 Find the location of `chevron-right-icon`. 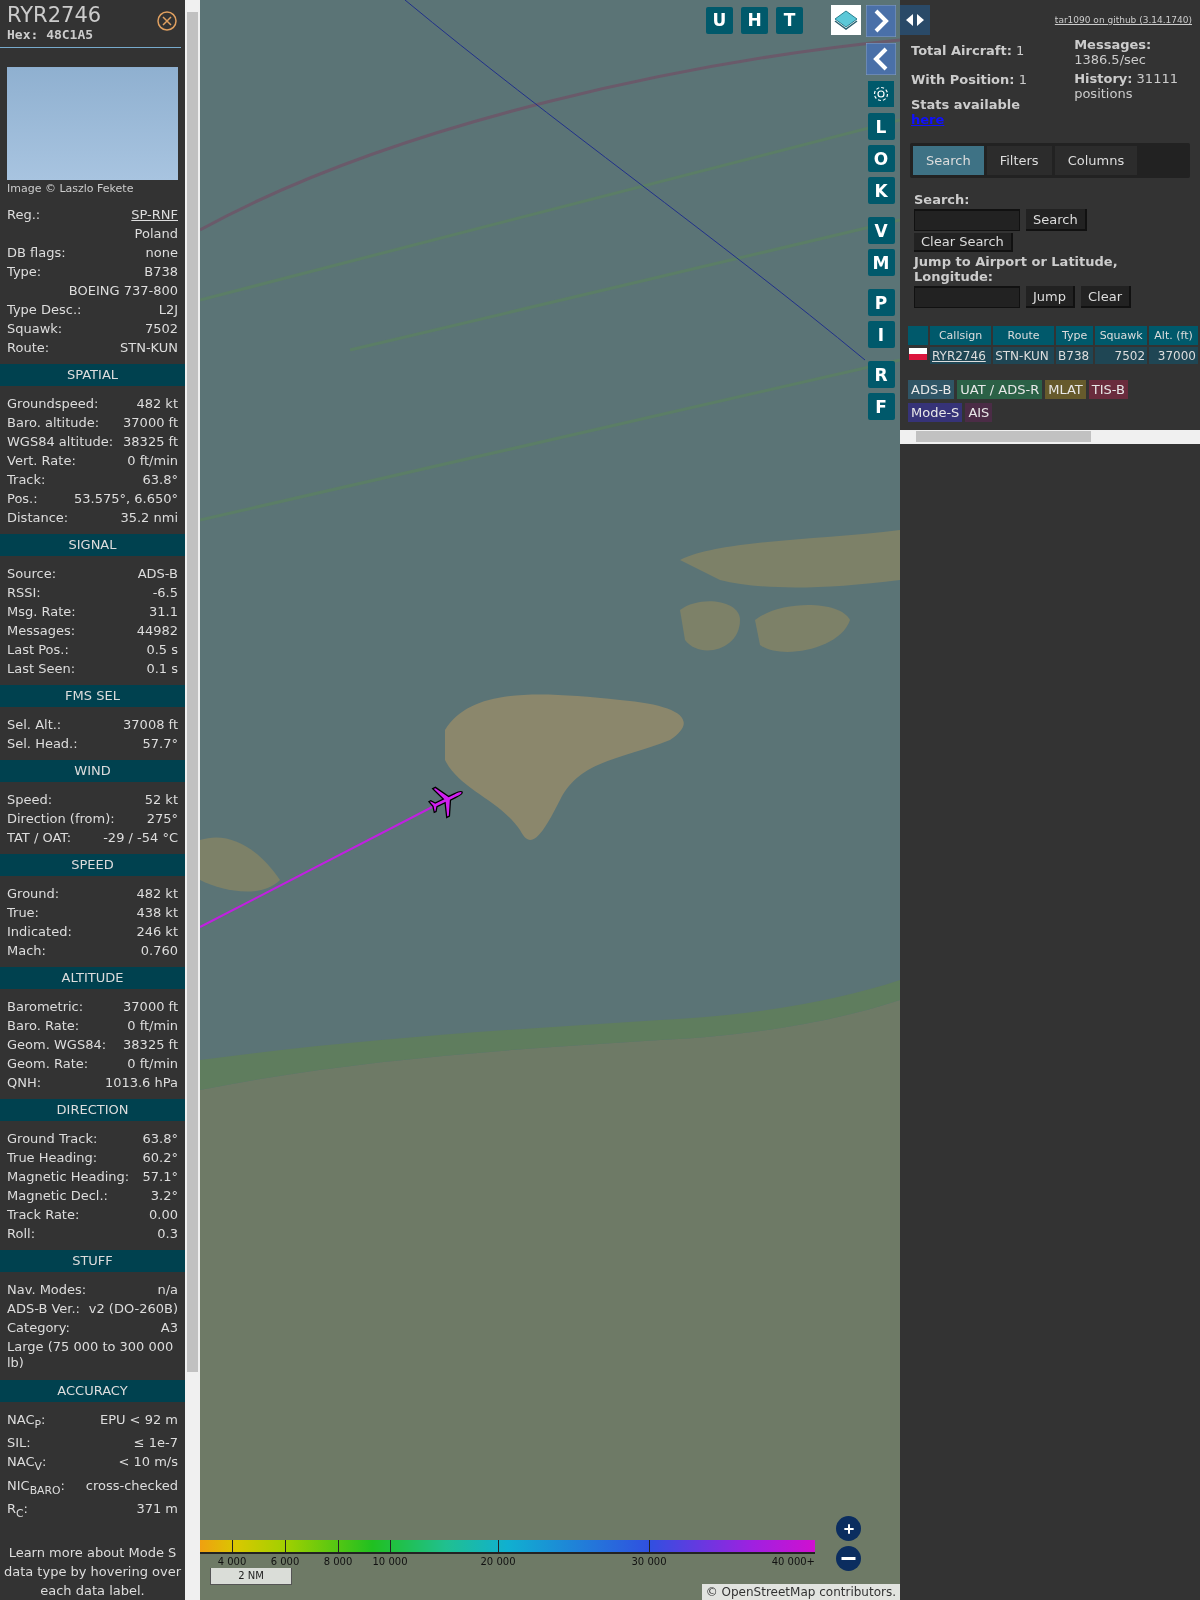

chevron-right-icon is located at coordinates (881, 21).